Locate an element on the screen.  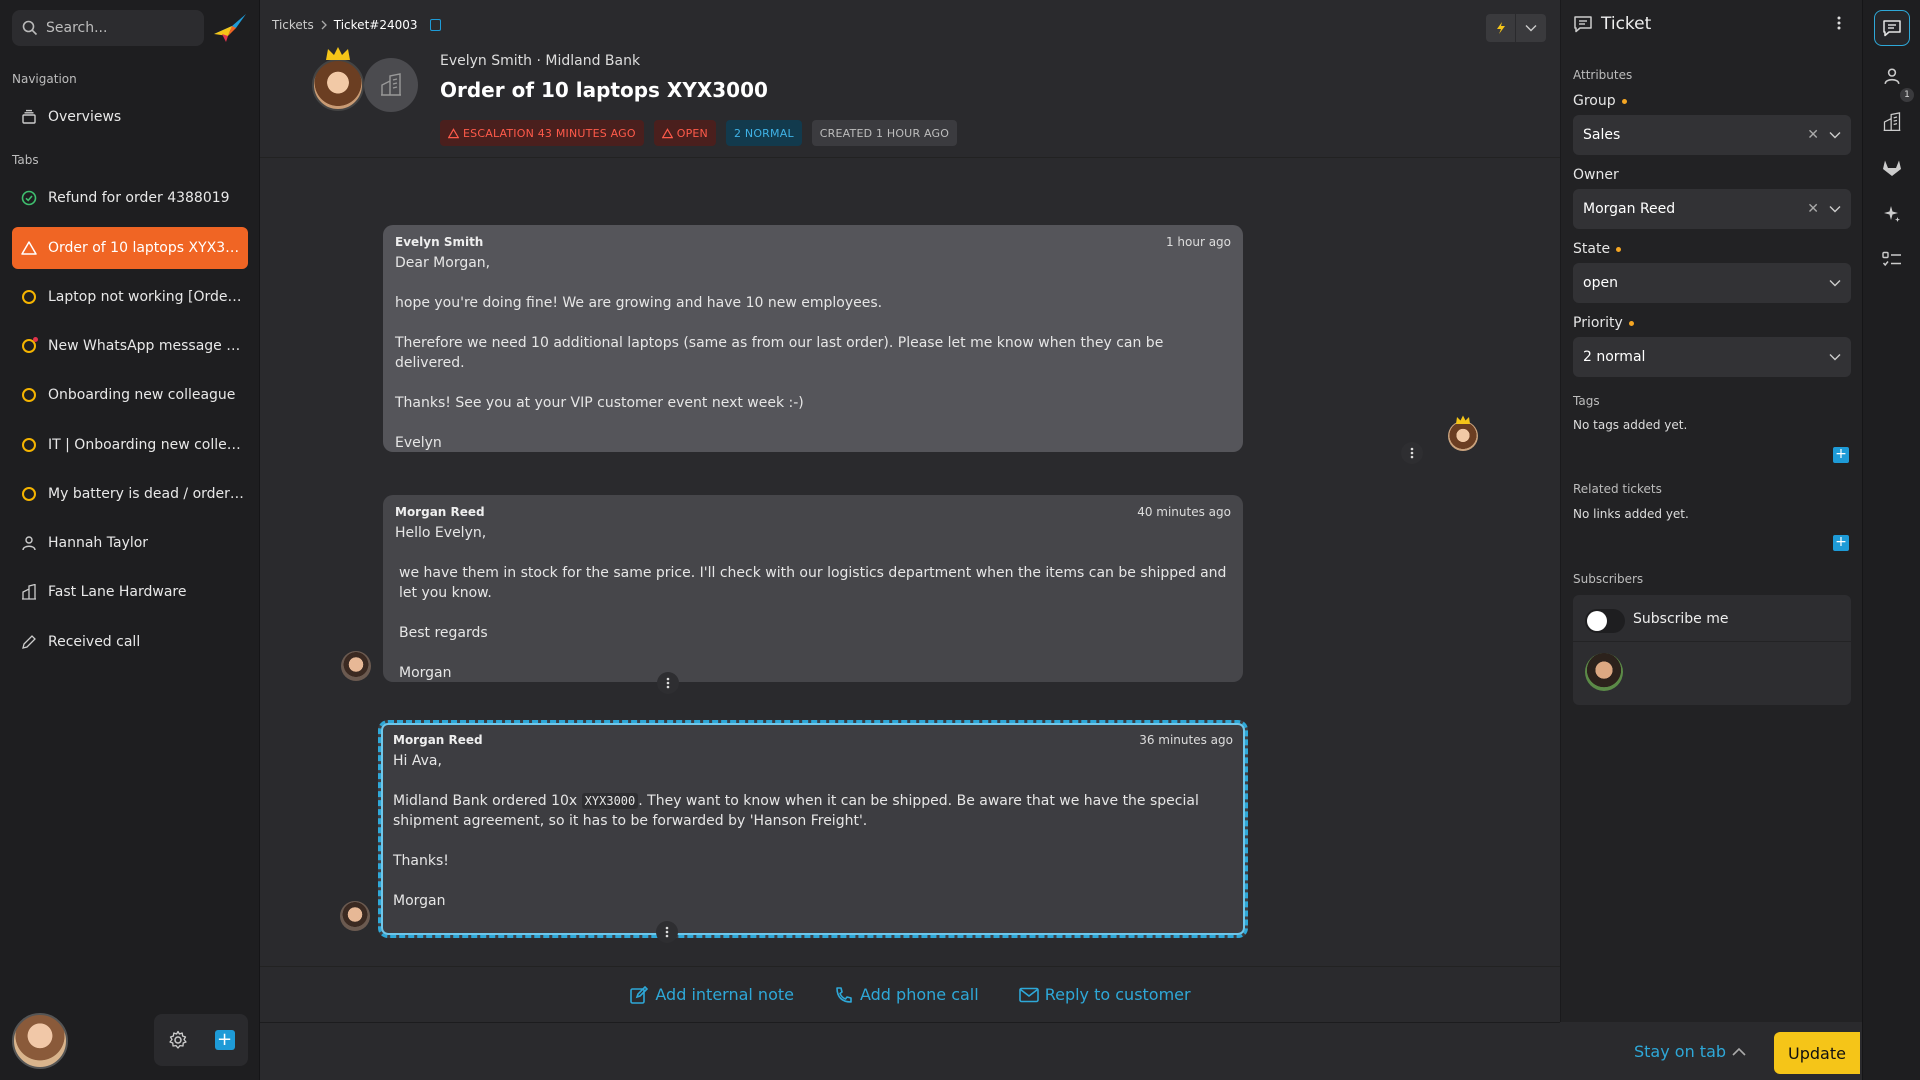
update-label: Update is located at coordinates (1817, 1053).